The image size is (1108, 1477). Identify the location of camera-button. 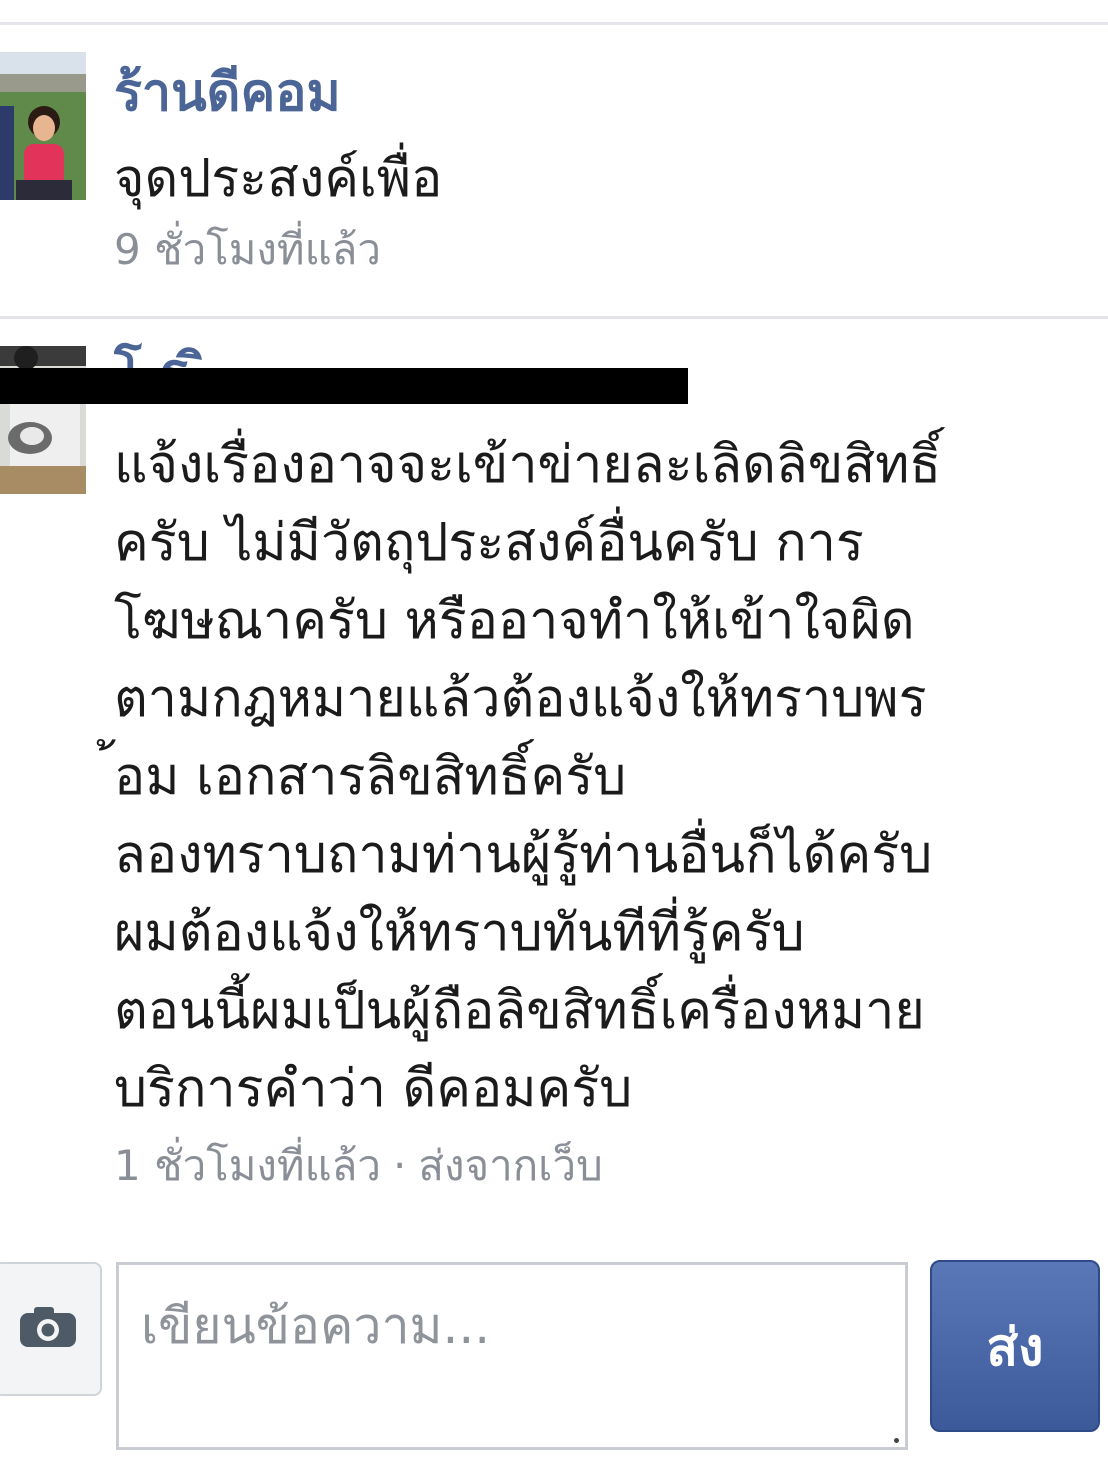
(51, 1329).